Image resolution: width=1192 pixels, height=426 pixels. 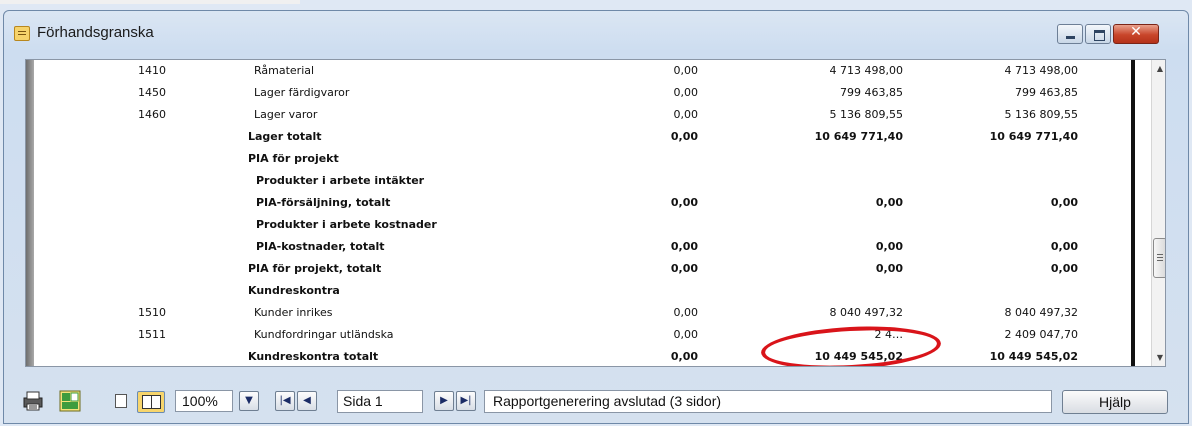 What do you see at coordinates (313, 356) in the screenshot?
I see `name-cell: Kundreskontra totalt` at bounding box center [313, 356].